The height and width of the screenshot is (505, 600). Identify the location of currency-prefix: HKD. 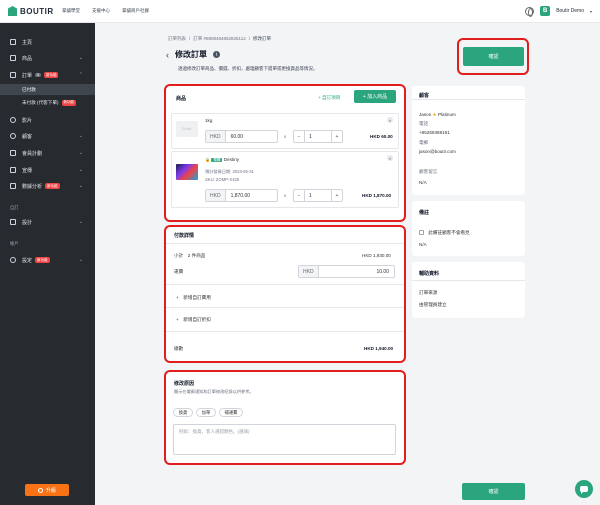
(309, 271).